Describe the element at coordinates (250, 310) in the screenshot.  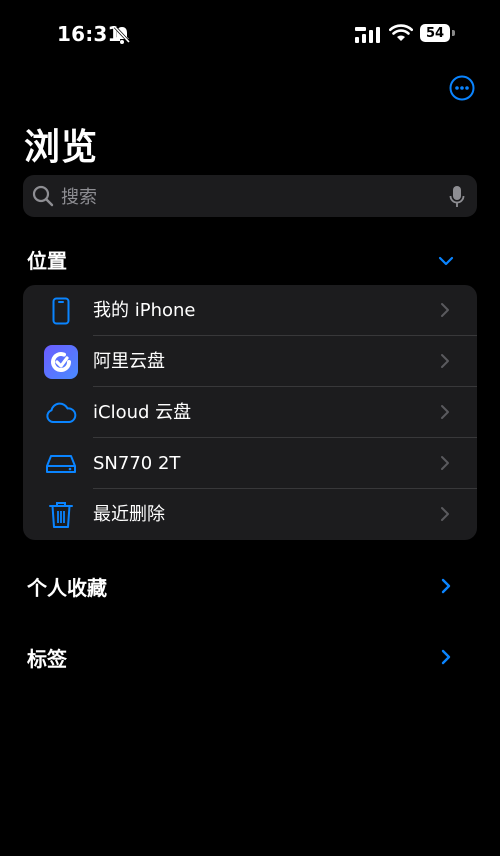
I see `location-item-my-iphone: 我的 iPhone` at that location.